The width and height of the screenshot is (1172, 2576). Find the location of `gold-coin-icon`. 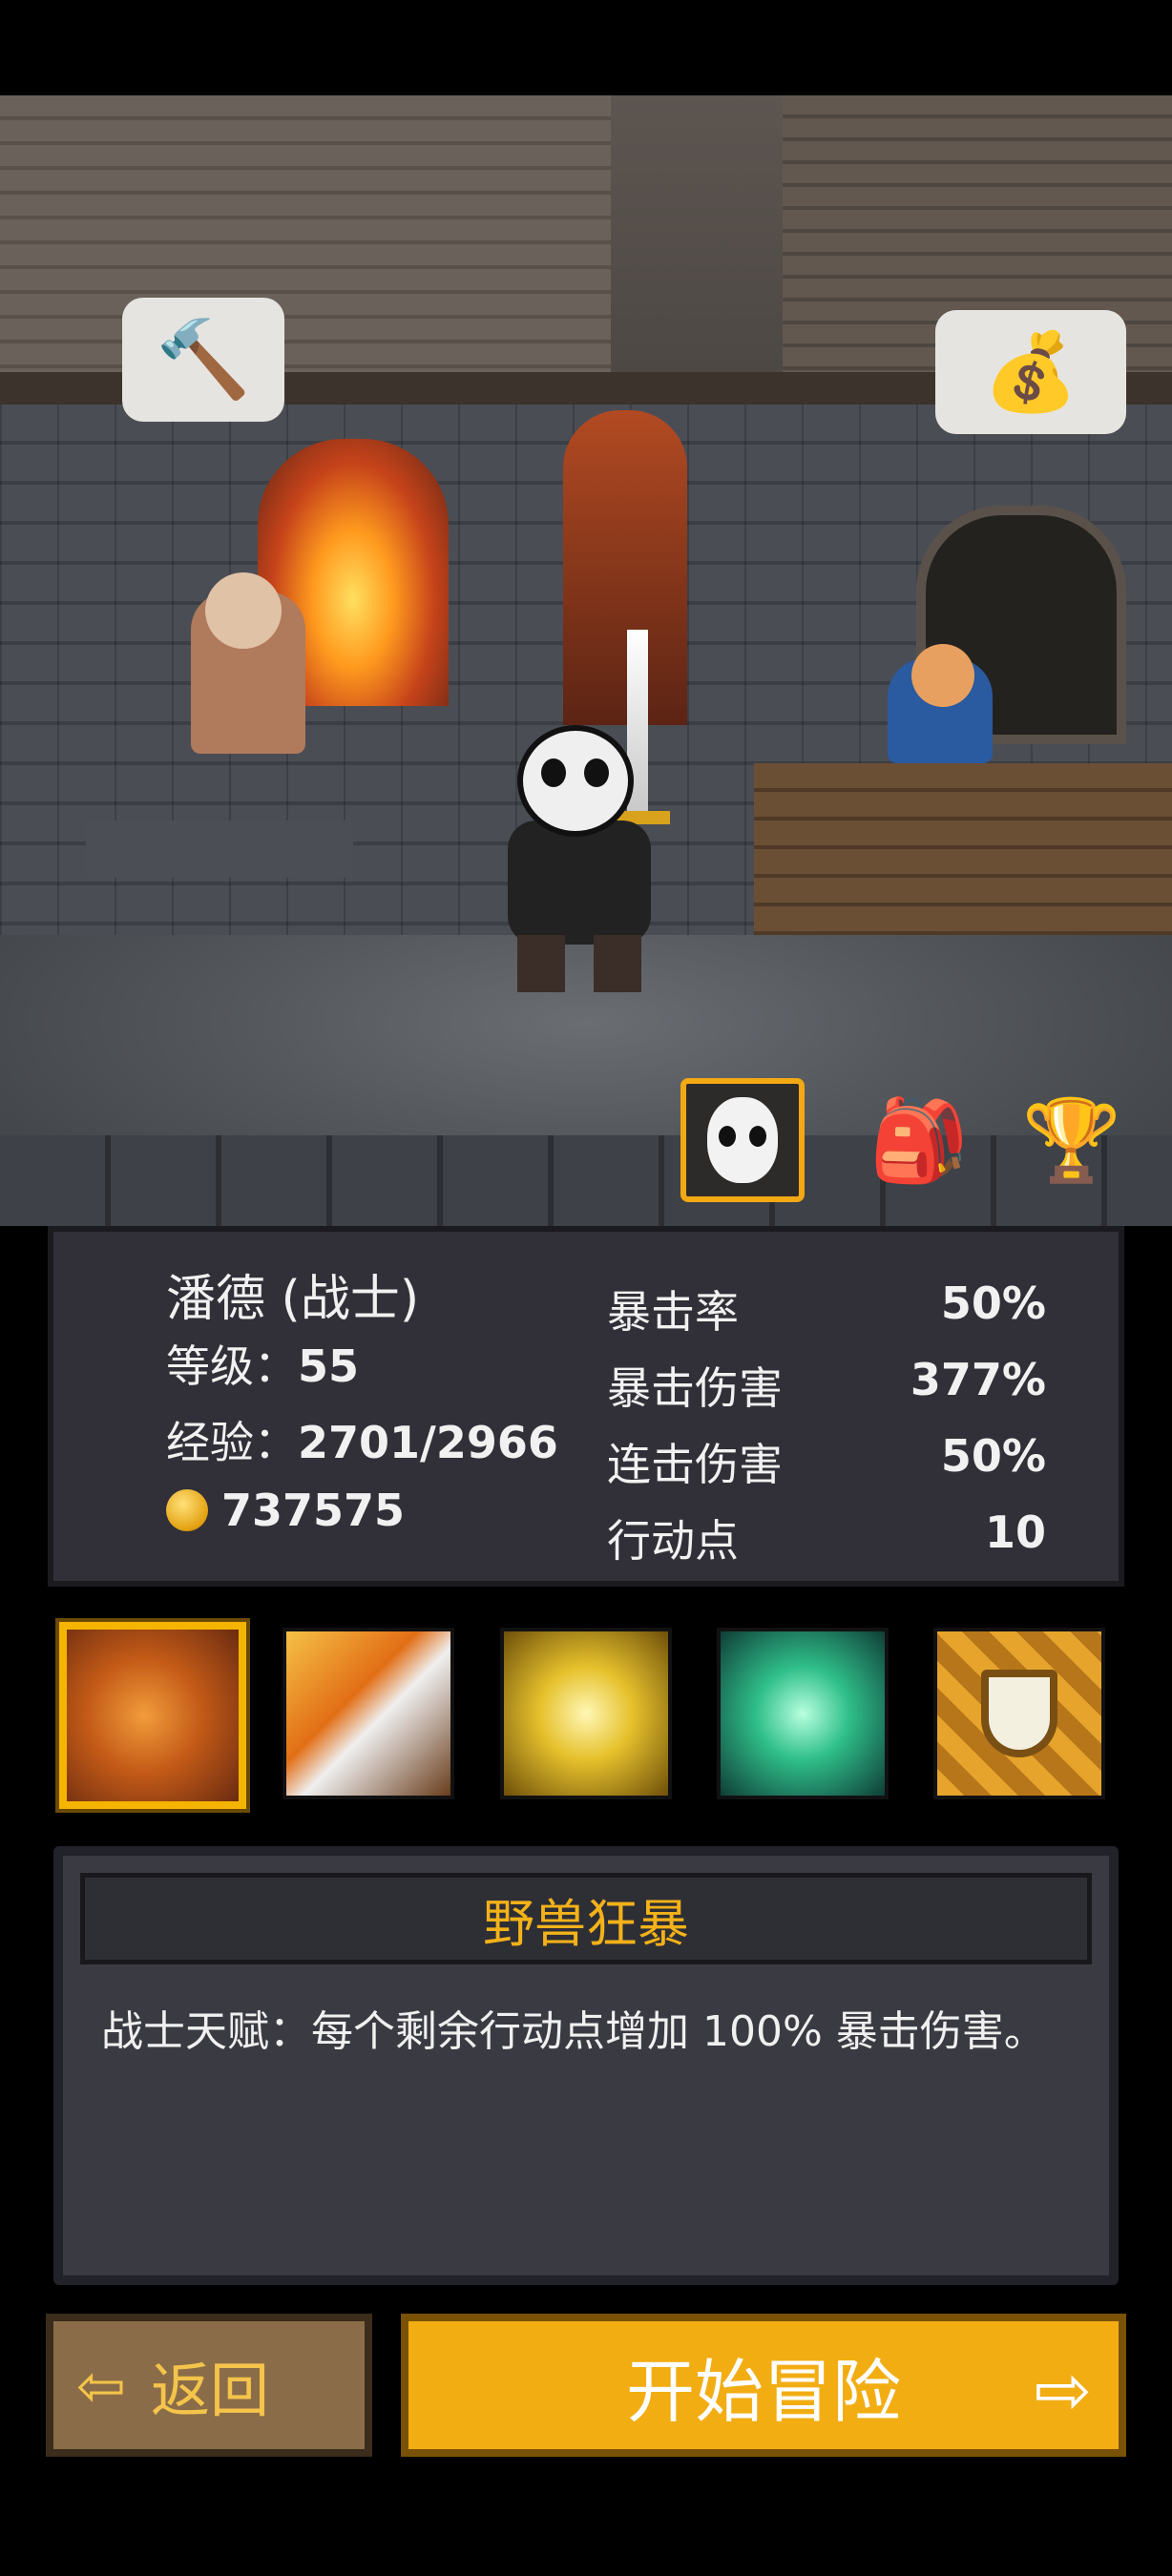

gold-coin-icon is located at coordinates (187, 1510).